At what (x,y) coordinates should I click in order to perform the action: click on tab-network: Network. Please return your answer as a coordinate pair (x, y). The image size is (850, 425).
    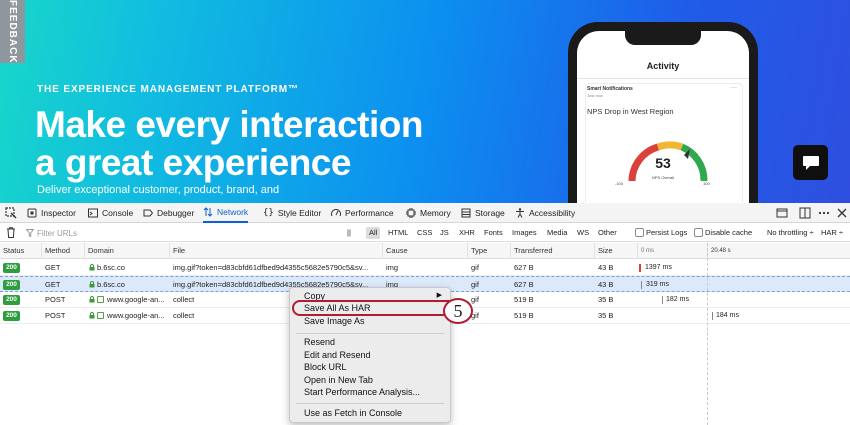
    Looking at the image, I should click on (226, 213).